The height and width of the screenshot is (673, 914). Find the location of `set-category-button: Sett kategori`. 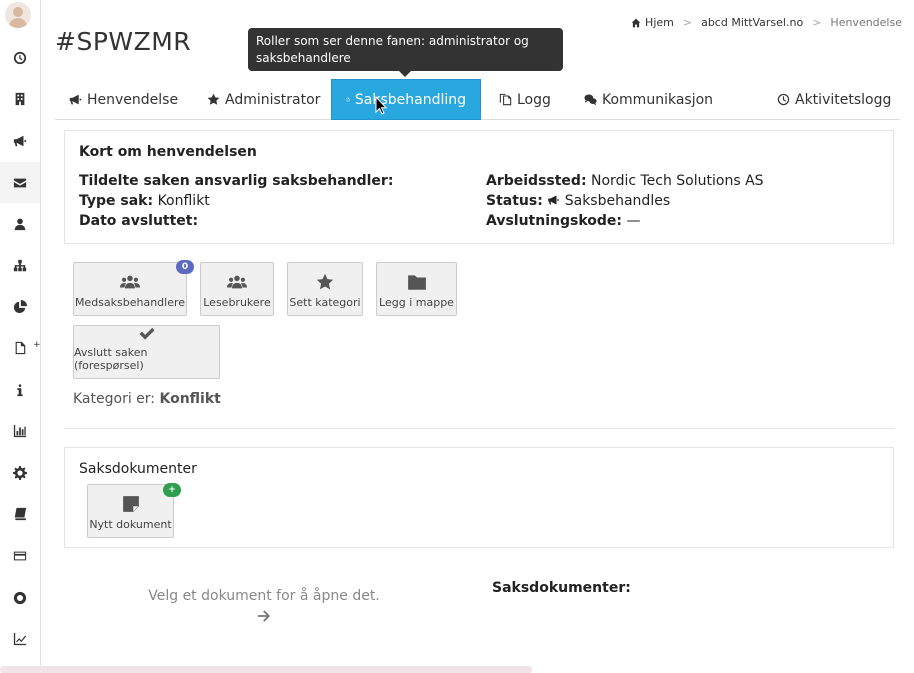

set-category-button: Sett kategori is located at coordinates (325, 289).